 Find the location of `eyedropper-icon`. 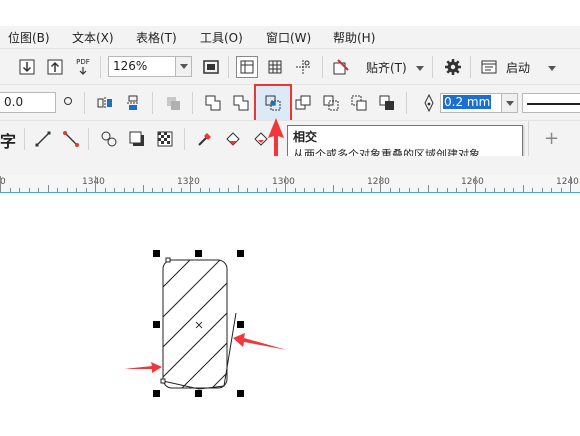

eyedropper-icon is located at coordinates (204, 139).